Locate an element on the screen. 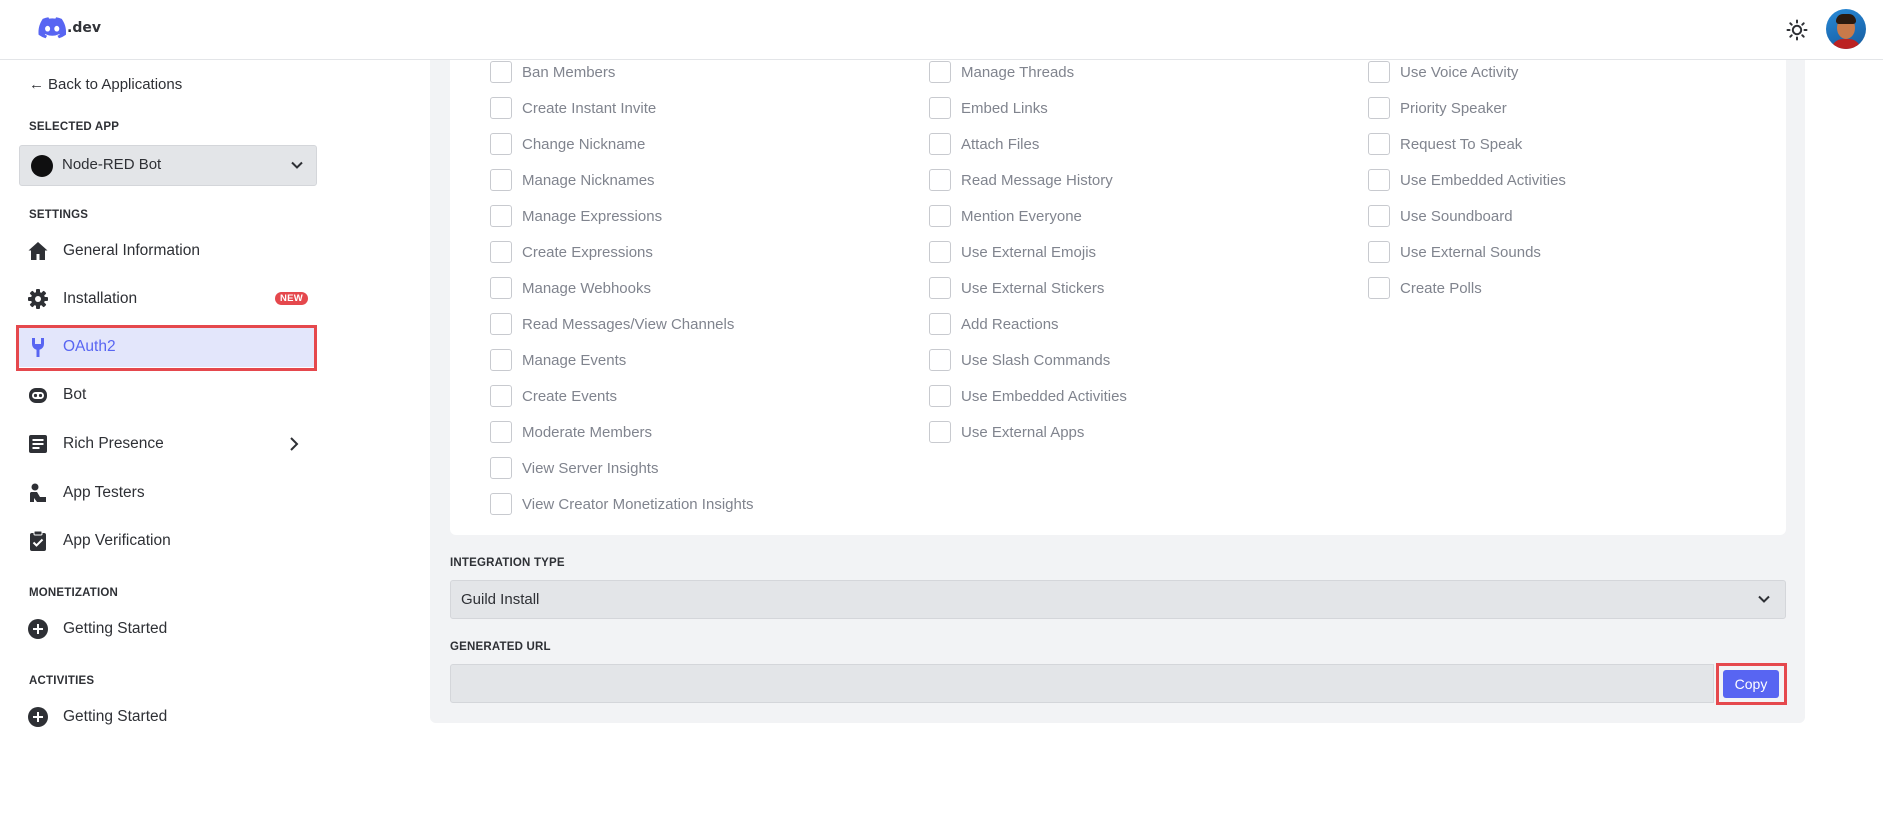 The image size is (1883, 835). permission-checkbox-row: Read Message History is located at coordinates (1021, 180).